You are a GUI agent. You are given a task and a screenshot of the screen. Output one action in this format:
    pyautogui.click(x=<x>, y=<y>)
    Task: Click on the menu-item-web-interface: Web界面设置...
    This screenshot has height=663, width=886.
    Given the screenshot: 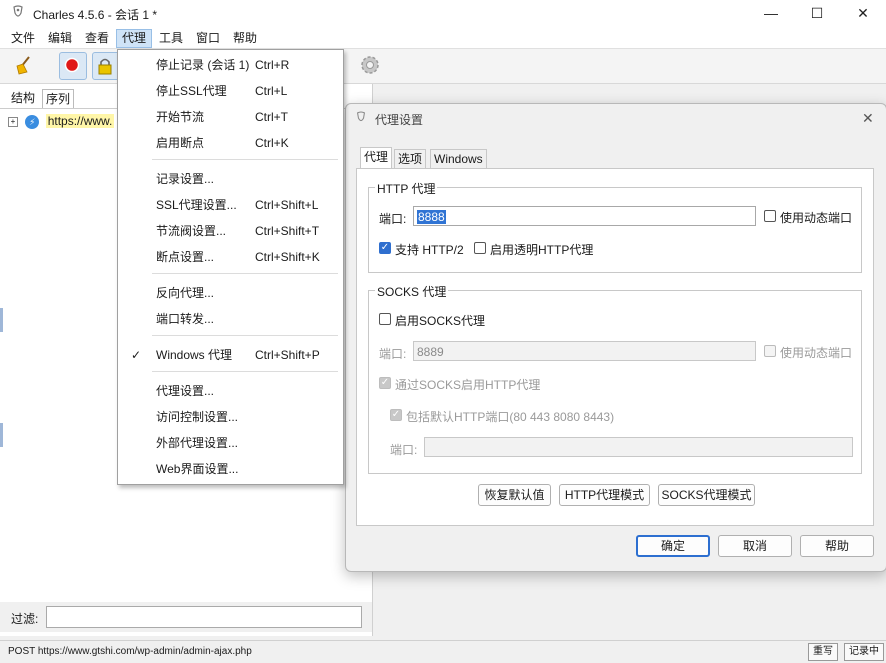 What is the action you would take?
    pyautogui.click(x=230, y=469)
    